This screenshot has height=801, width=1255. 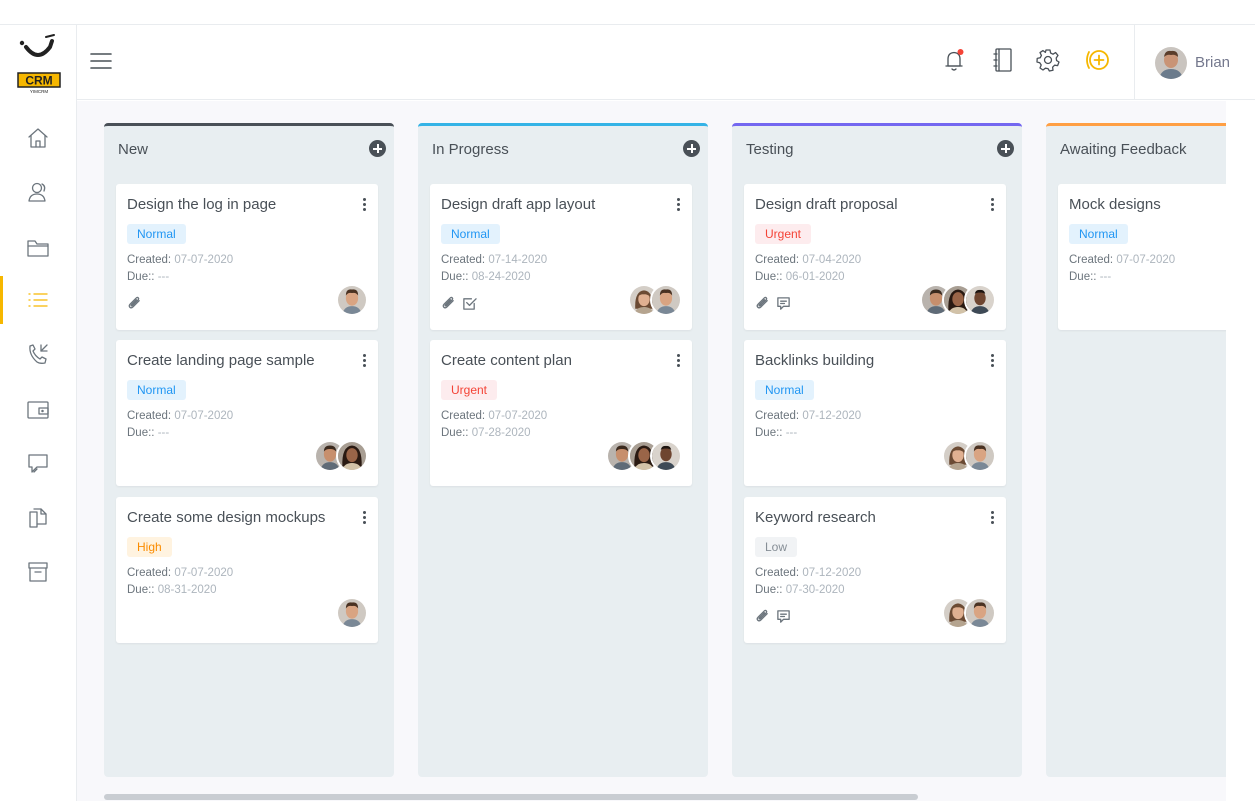 I want to click on due-date: Due:: 06-01-2020, so click(x=800, y=277).